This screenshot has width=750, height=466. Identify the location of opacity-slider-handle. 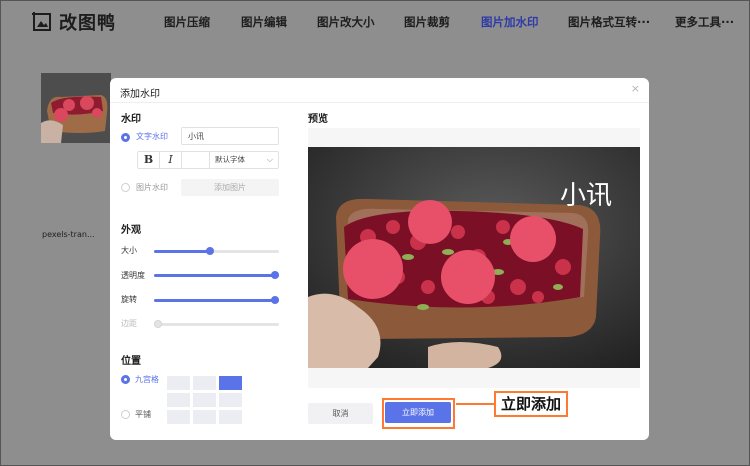
(275, 275).